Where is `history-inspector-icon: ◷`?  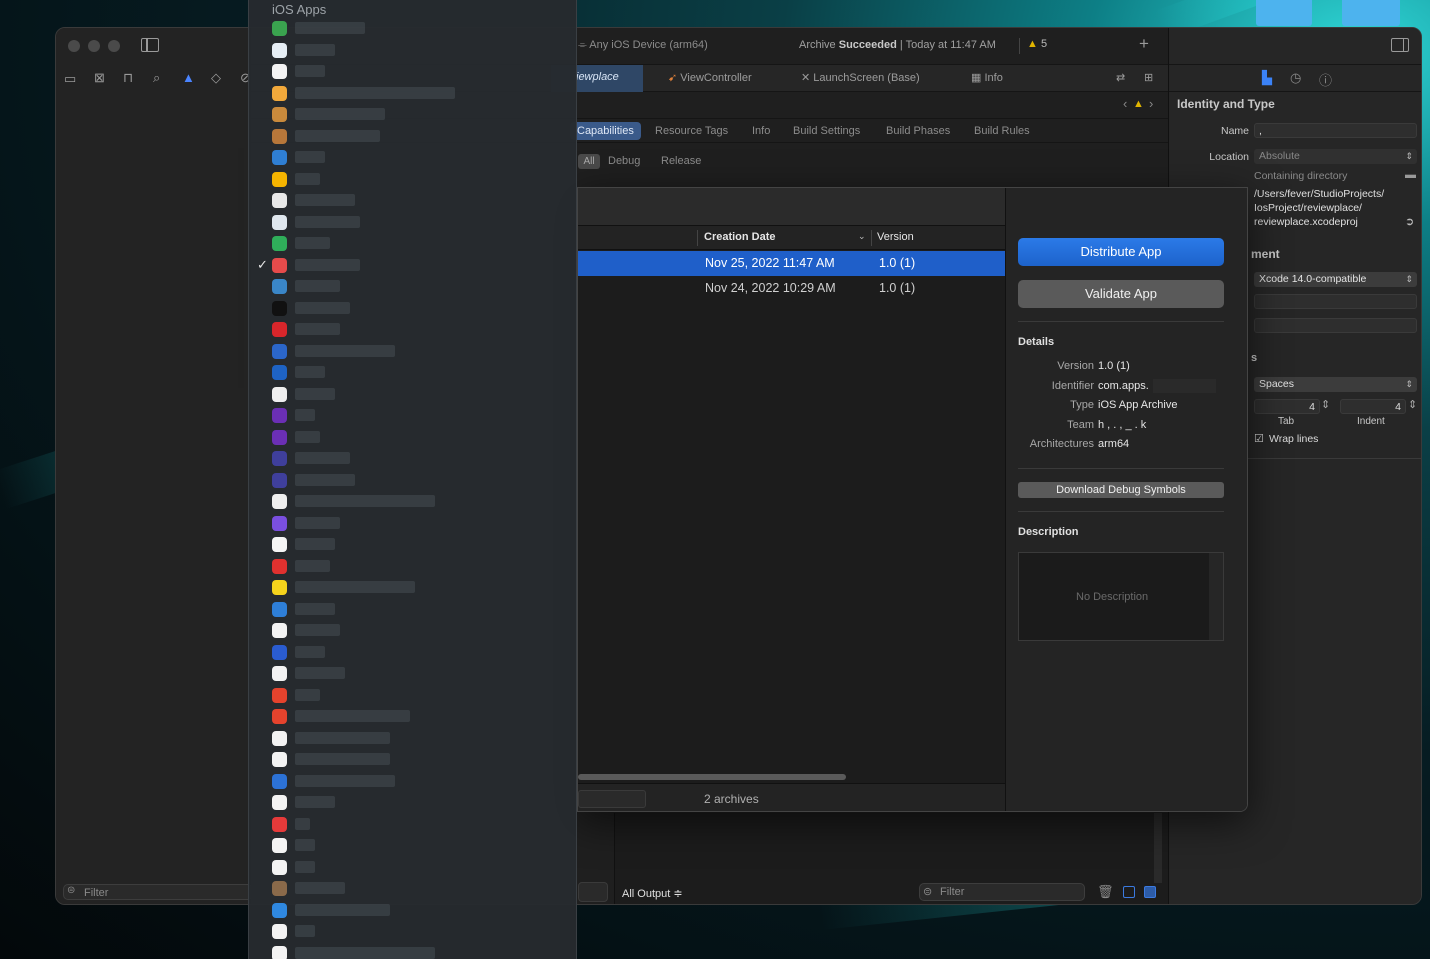 history-inspector-icon: ◷ is located at coordinates (1295, 78).